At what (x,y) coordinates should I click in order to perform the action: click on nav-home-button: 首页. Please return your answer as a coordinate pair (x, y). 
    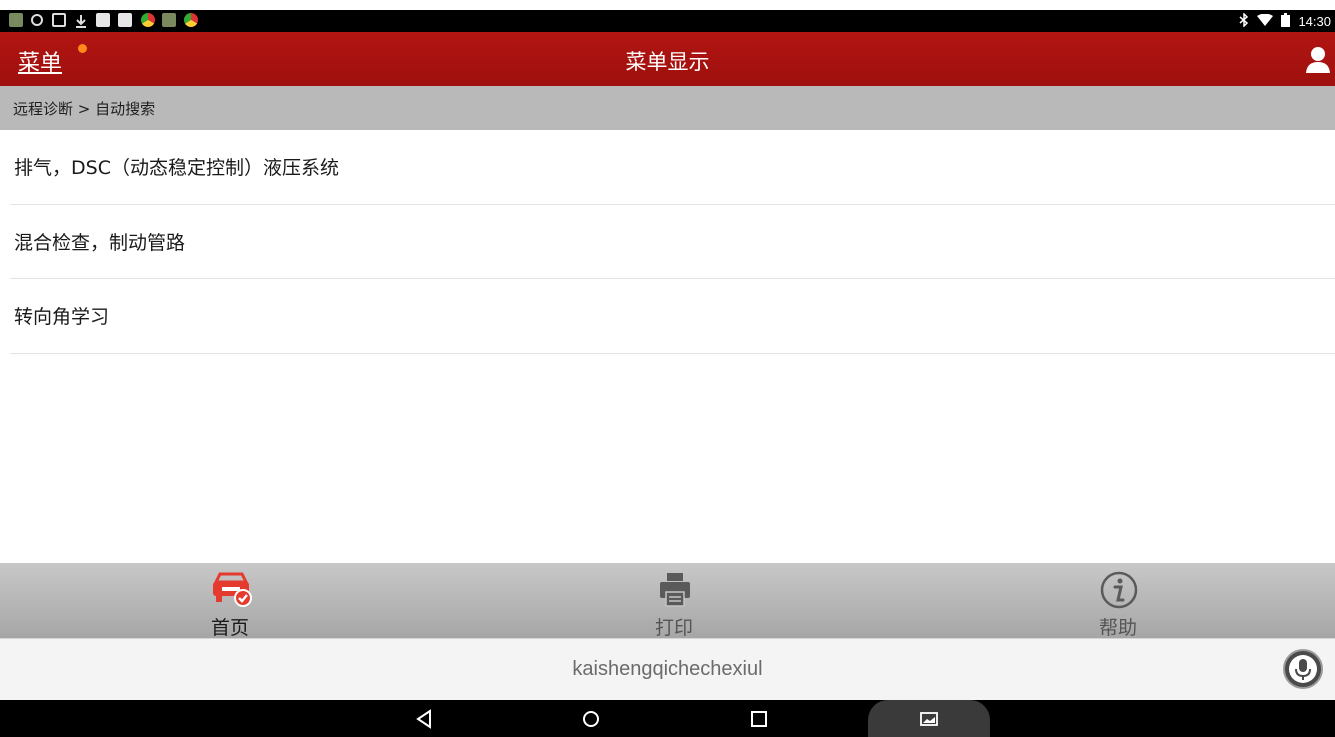
    Looking at the image, I should click on (230, 601).